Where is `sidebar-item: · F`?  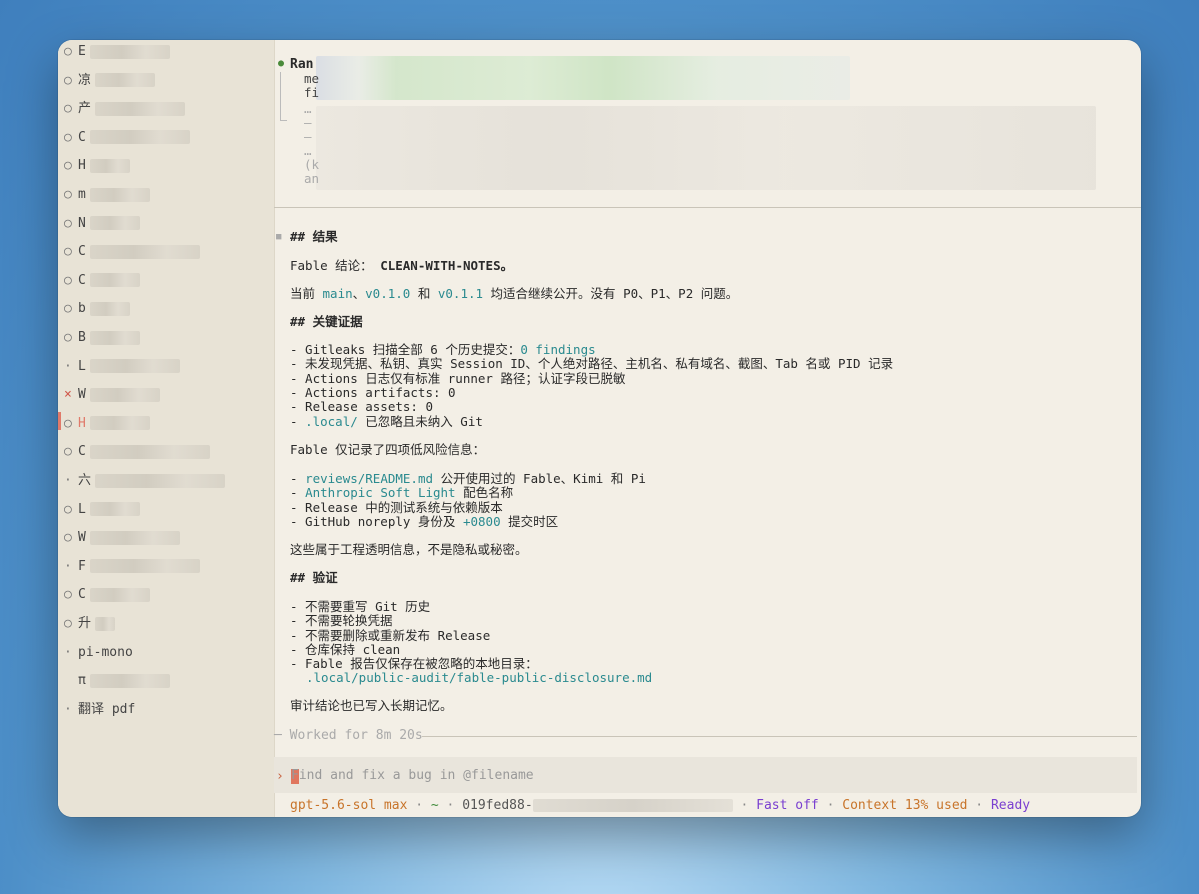 sidebar-item: · F is located at coordinates (164, 567).